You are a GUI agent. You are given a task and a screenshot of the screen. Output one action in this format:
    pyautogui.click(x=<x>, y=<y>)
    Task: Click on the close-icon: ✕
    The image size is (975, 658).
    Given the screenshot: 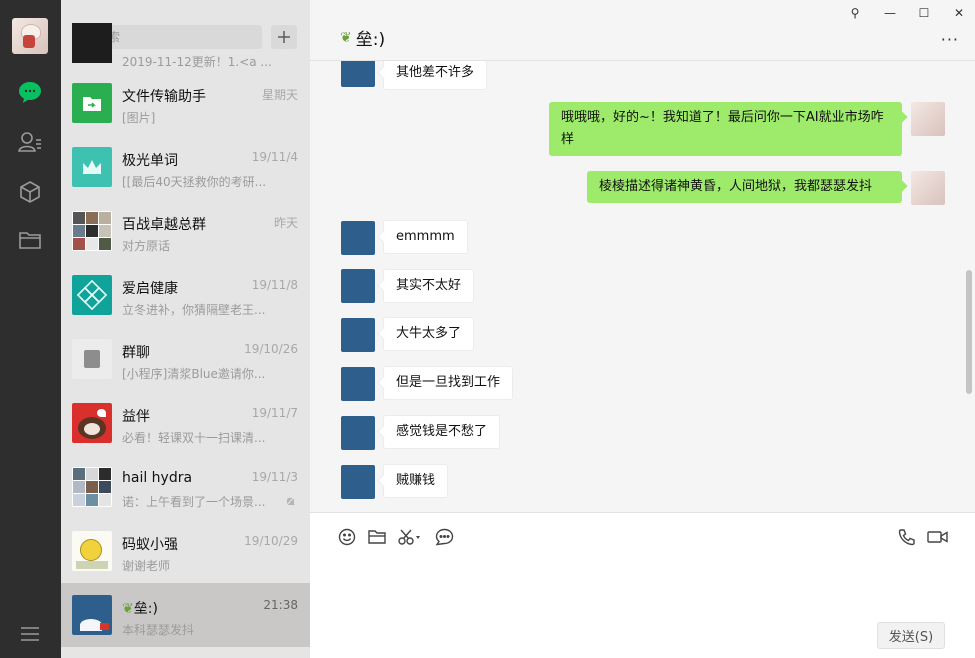 What is the action you would take?
    pyautogui.click(x=959, y=13)
    